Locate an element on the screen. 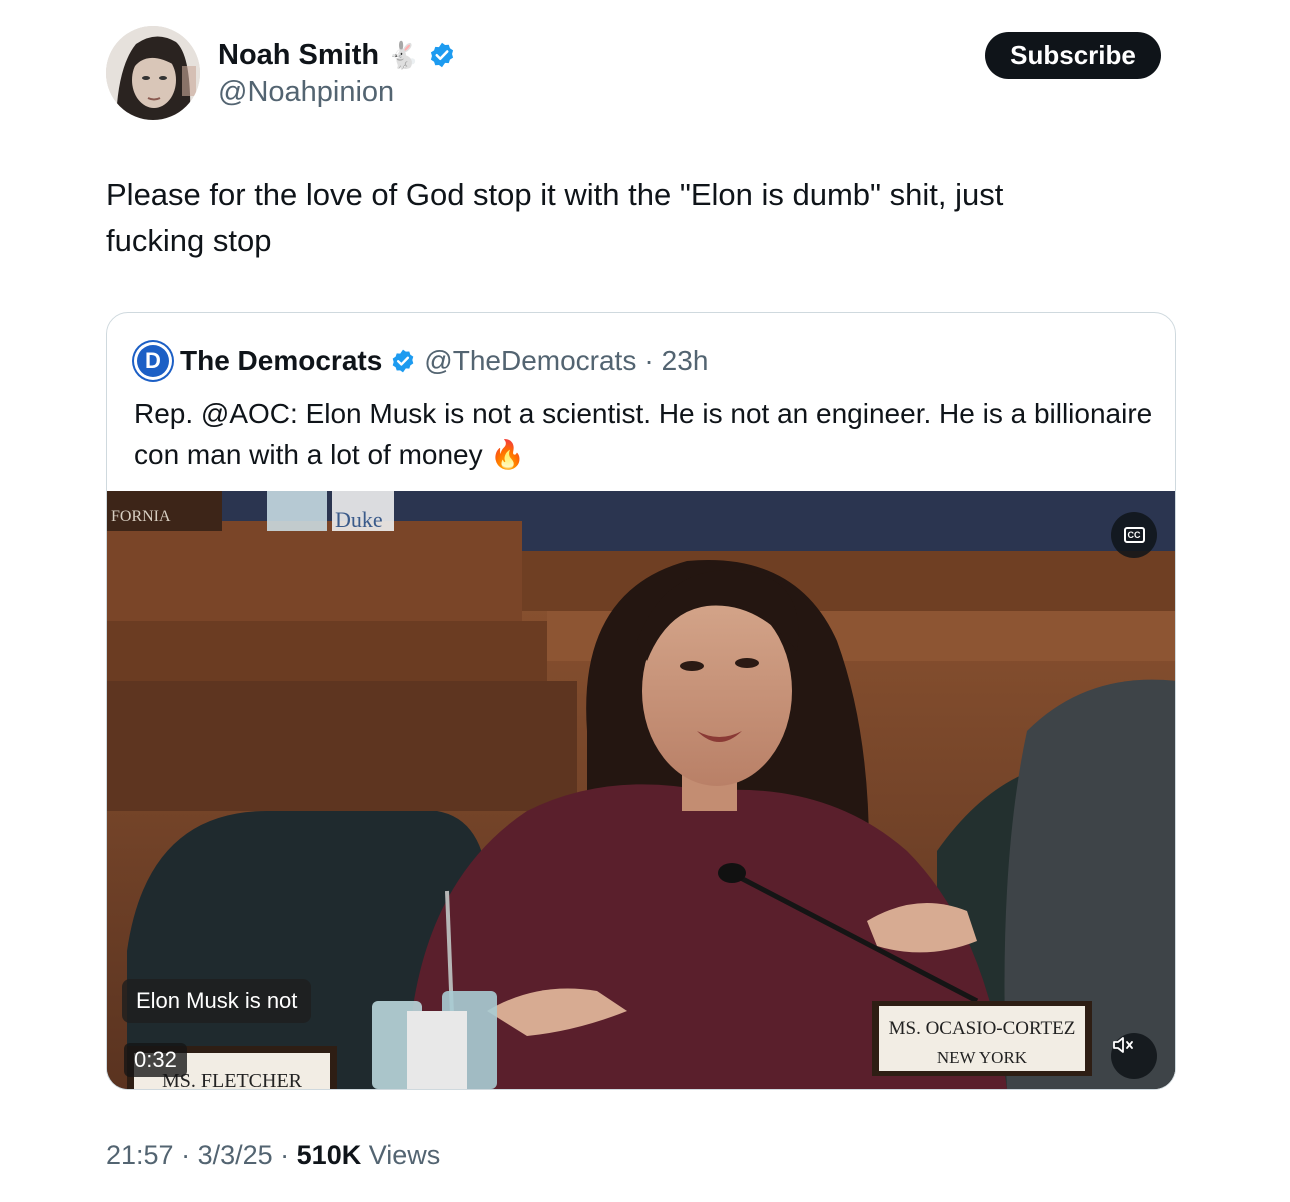 This screenshot has width=1290, height=1202. author-handle: @Noahpinion is located at coordinates (306, 92).